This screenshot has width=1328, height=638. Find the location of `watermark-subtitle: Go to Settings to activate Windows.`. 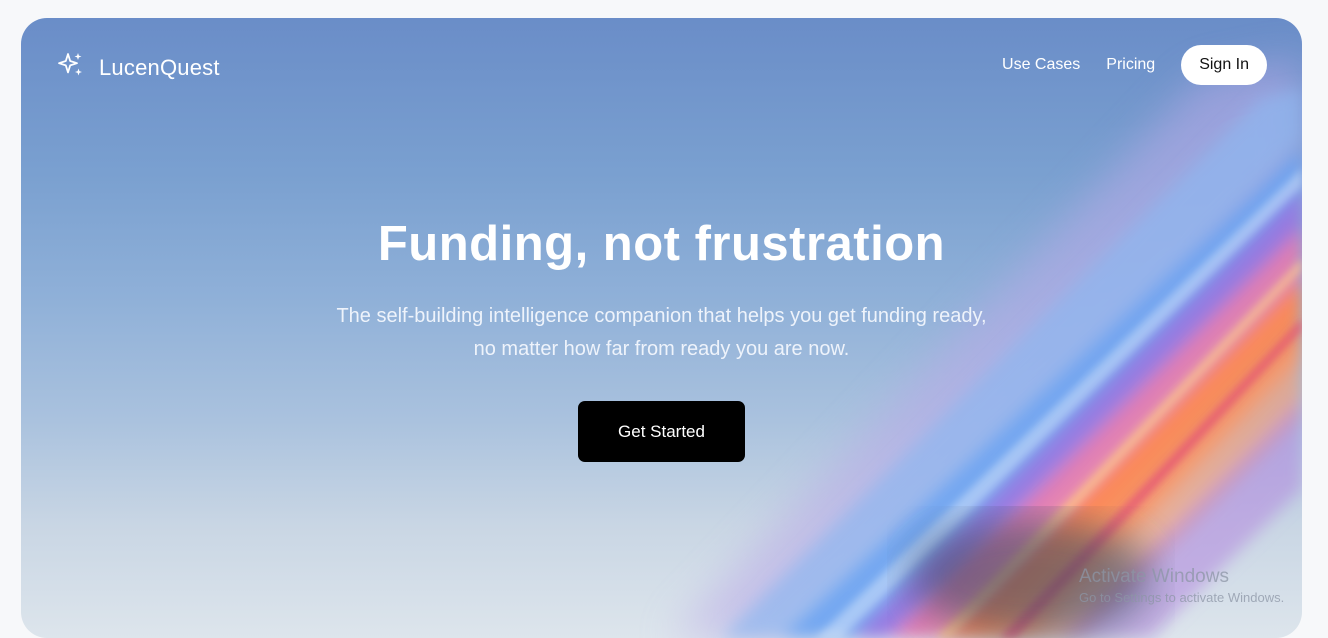

watermark-subtitle: Go to Settings to activate Windows. is located at coordinates (1182, 597).